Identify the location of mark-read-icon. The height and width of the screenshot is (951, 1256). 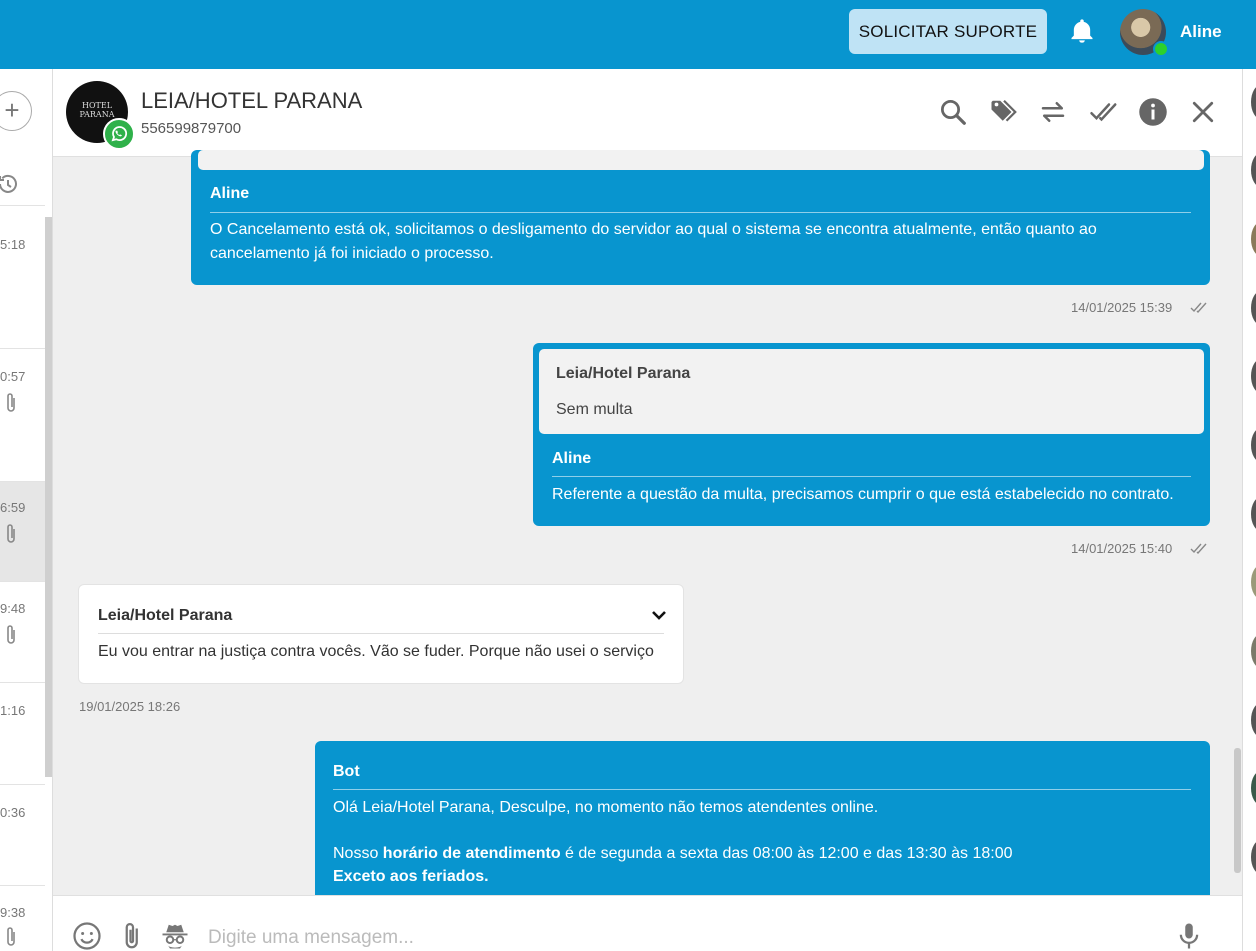
(1104, 112).